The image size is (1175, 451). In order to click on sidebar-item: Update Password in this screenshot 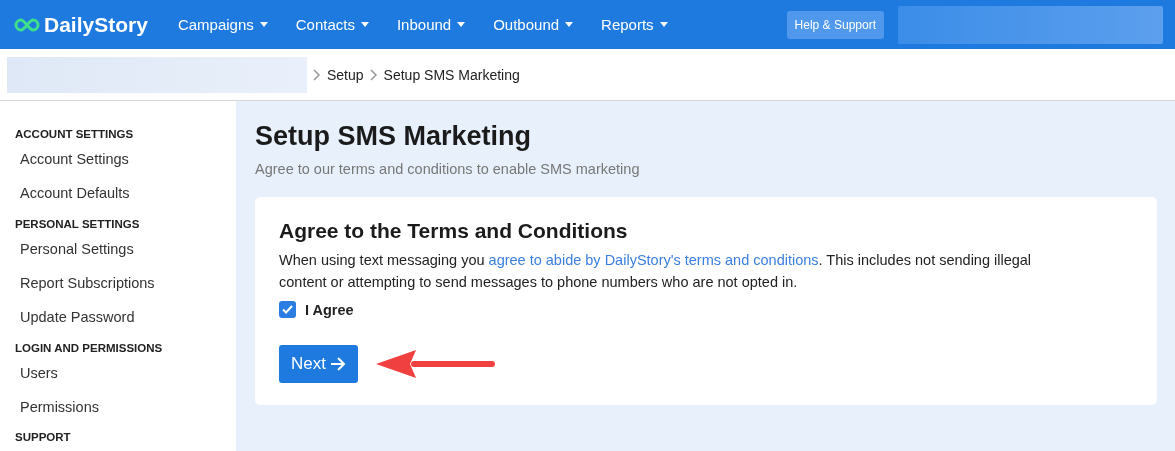, I will do `click(118, 317)`.